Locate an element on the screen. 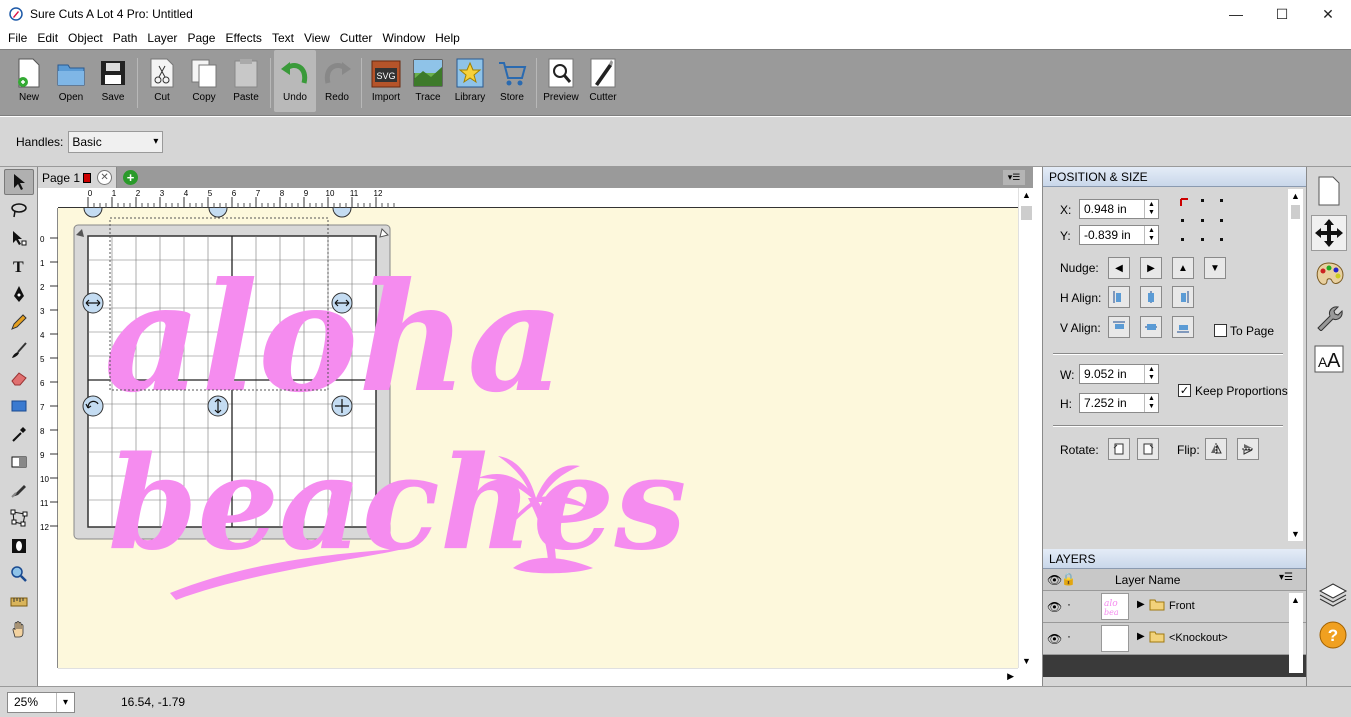 This screenshot has width=1351, height=717. menu-path: Path is located at coordinates (125, 38).